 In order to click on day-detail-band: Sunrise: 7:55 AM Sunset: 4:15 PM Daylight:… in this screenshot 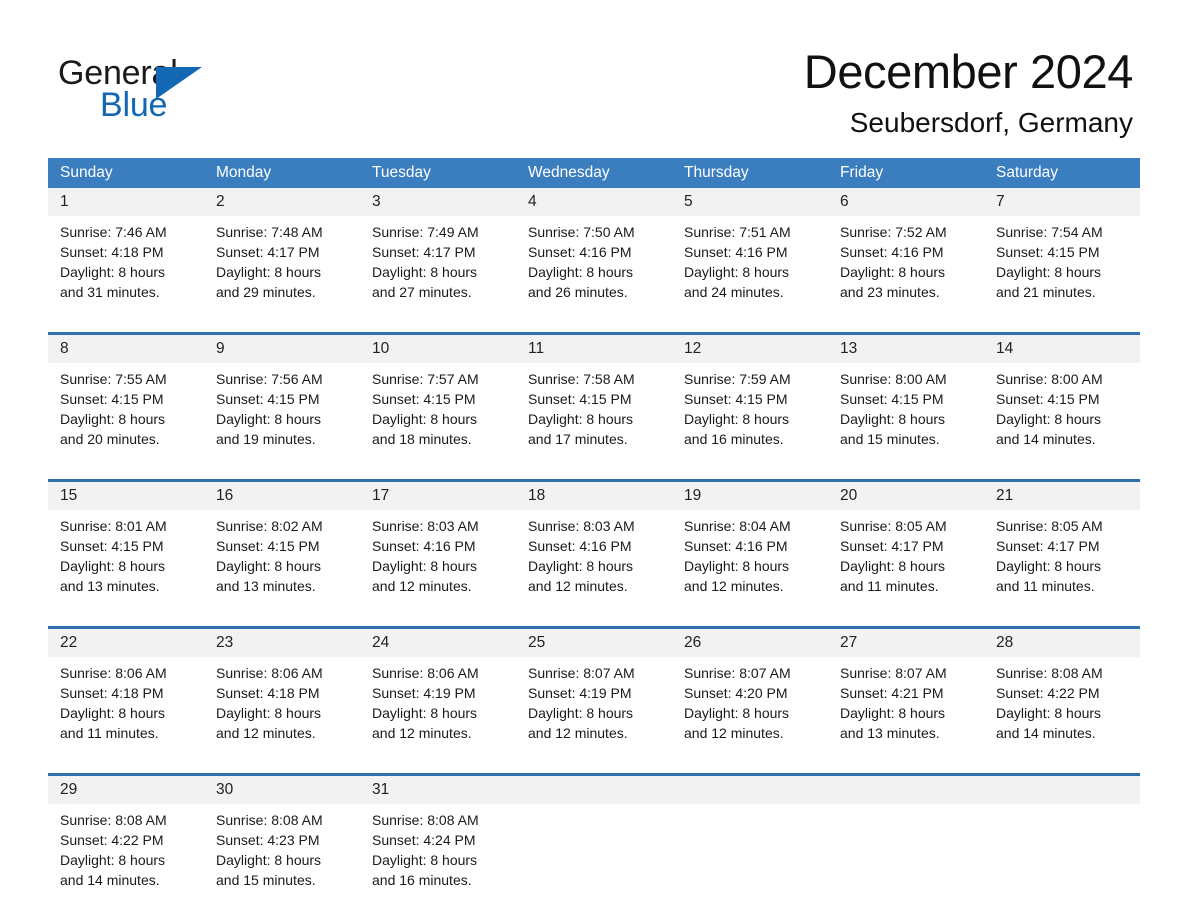, I will do `click(594, 408)`.